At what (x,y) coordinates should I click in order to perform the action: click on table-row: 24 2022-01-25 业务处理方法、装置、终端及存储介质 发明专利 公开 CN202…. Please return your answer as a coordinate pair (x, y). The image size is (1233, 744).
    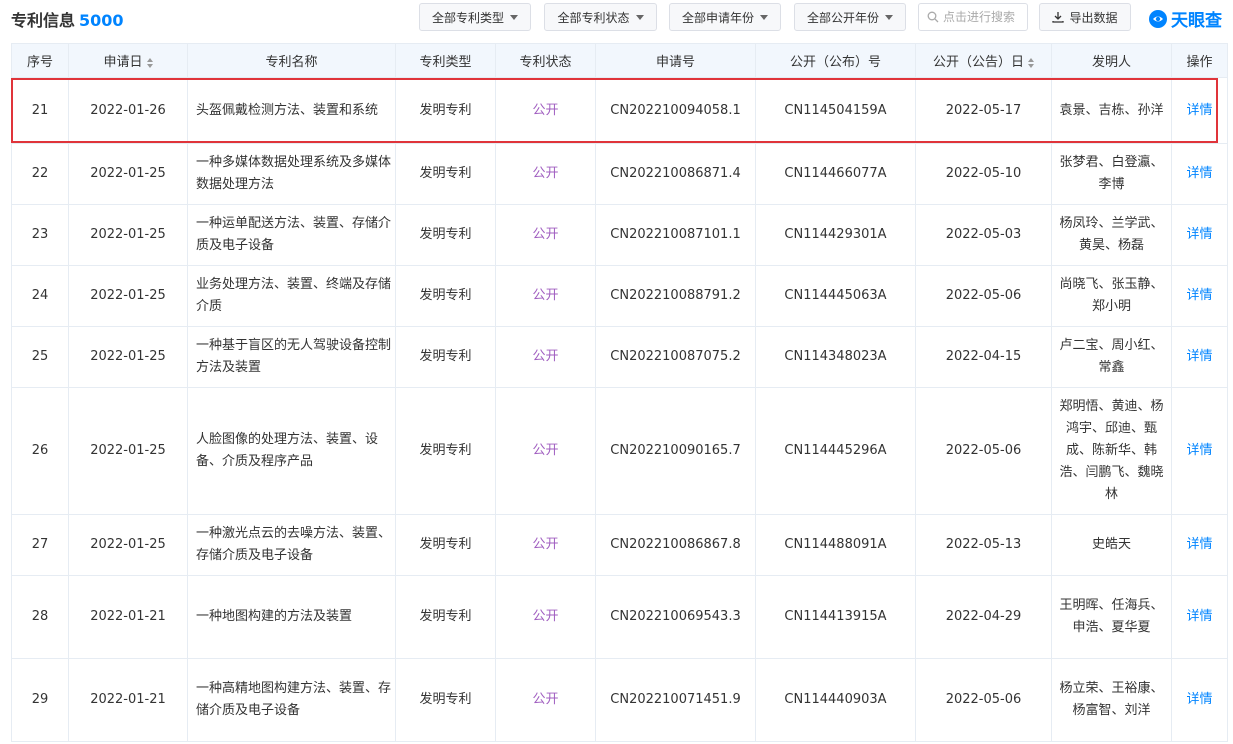
    Looking at the image, I should click on (619, 296).